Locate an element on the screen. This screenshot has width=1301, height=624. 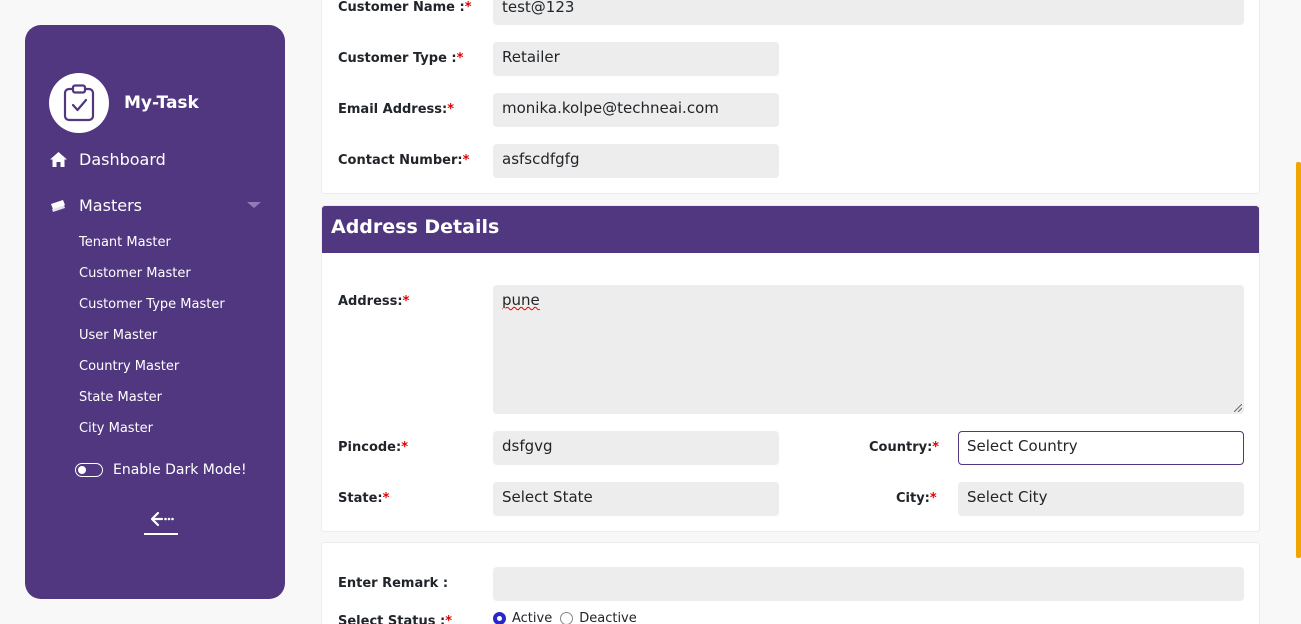
pincode-field: dsfgvg is located at coordinates (636, 448).